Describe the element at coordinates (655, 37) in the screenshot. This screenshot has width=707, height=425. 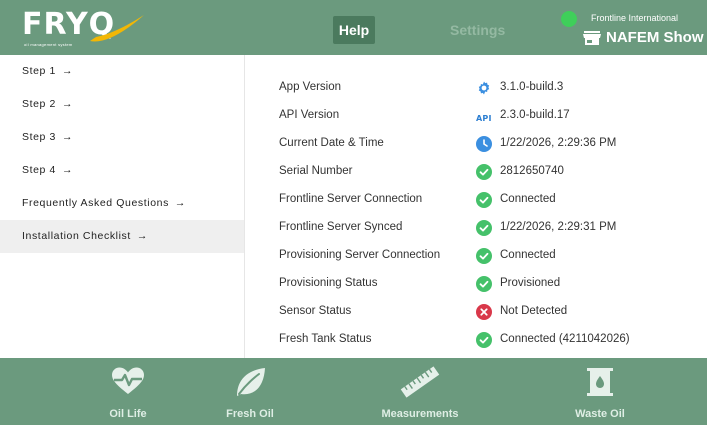
I see `show-name: NAFEM Show` at that location.